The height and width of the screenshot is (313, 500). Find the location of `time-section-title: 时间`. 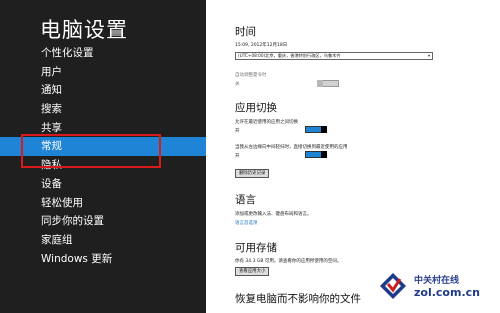

time-section-title: 时间 is located at coordinates (245, 32).